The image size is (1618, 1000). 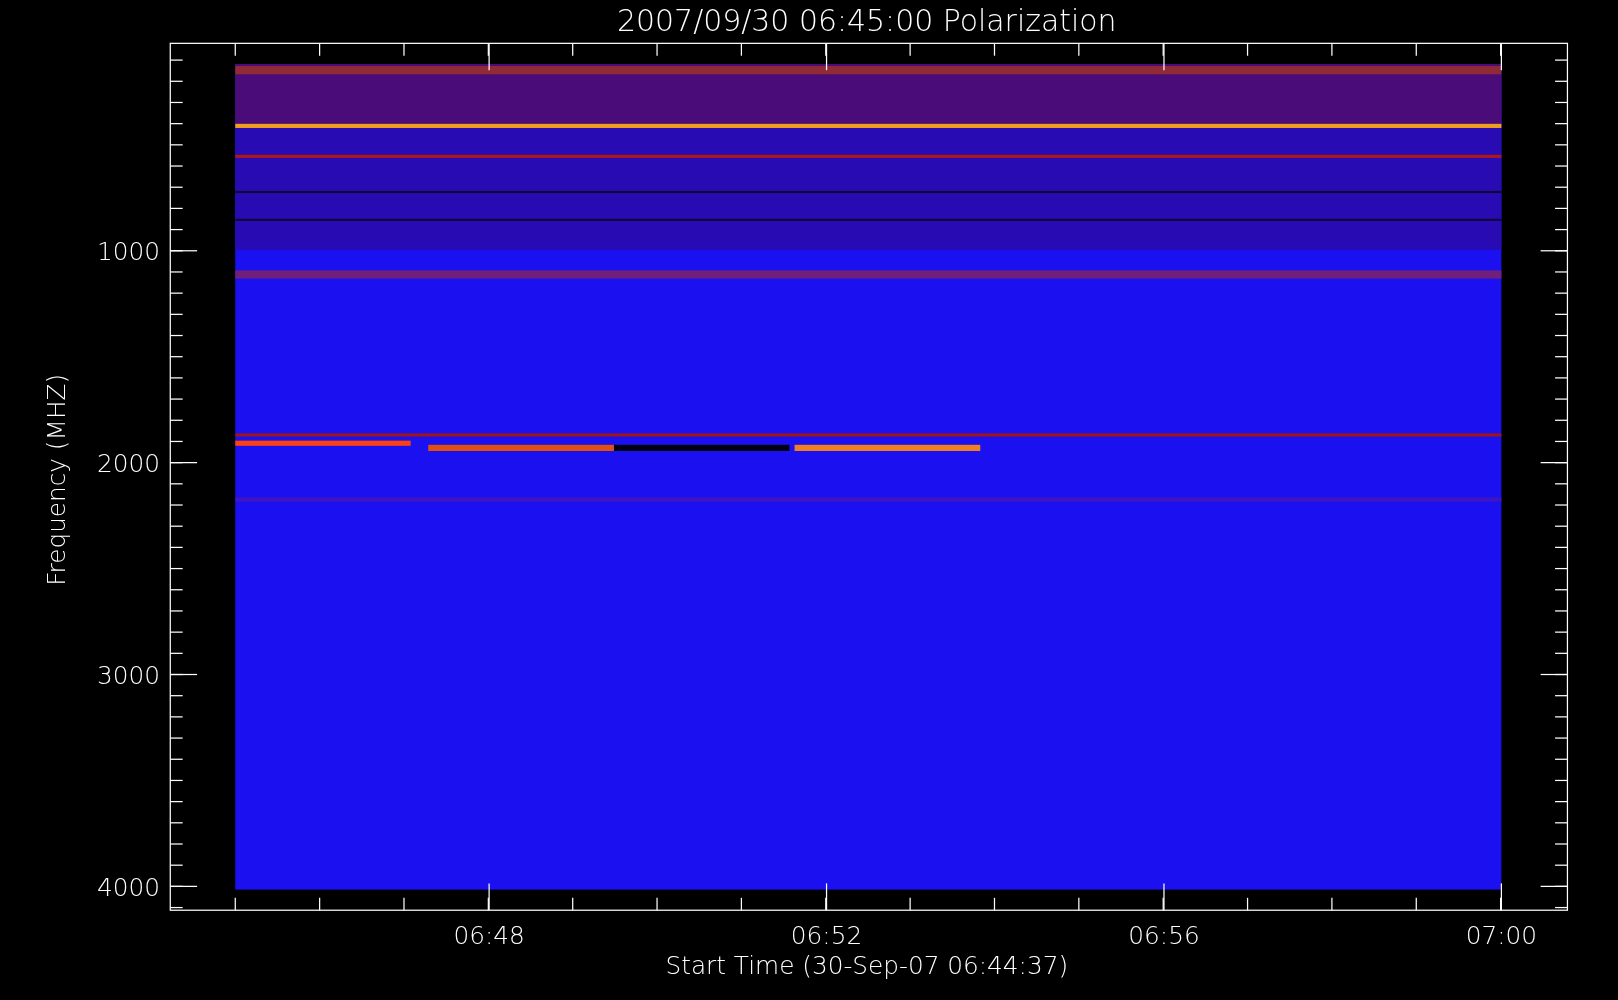 I want to click on chart-title: 2007/09/30 06:45:00 Polarization, so click(x=867, y=20).